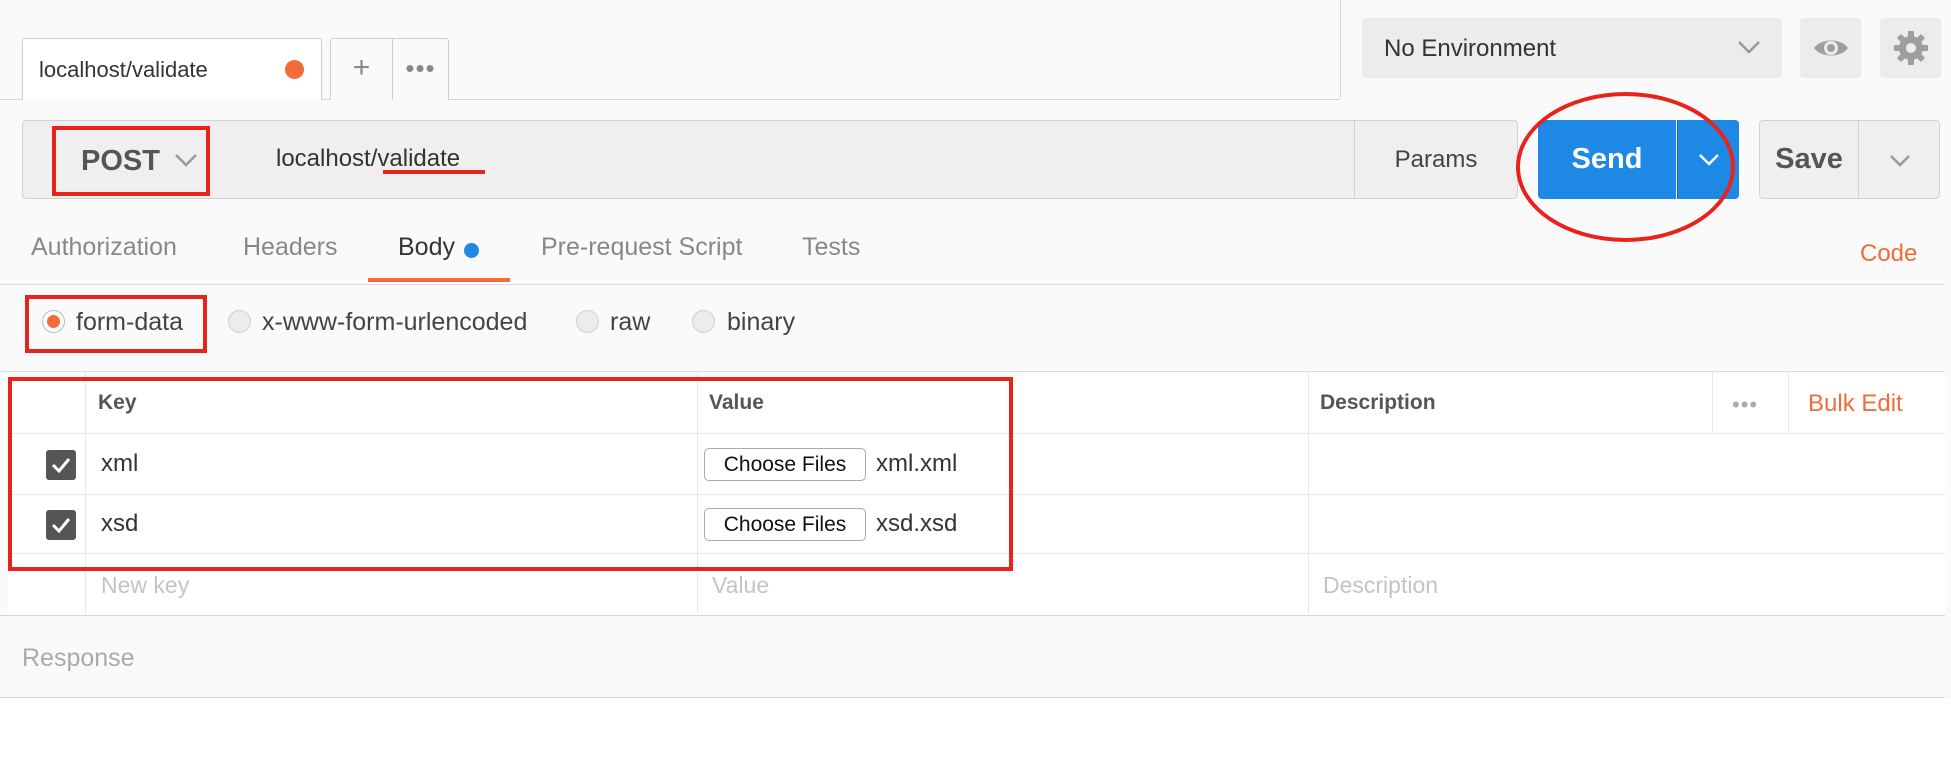 The height and width of the screenshot is (771, 1951). Describe the element at coordinates (1340, 49) in the screenshot. I see `header-divider` at that location.